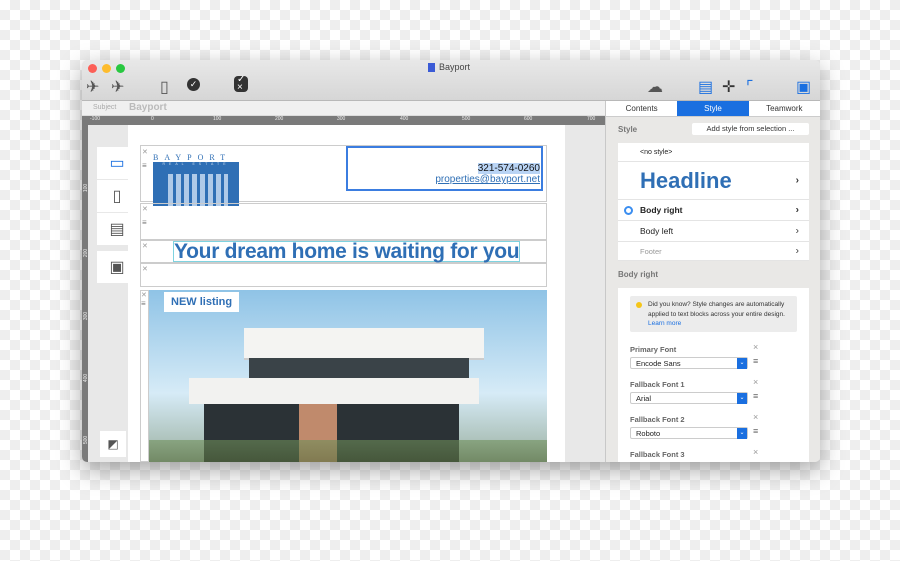  I want to click on subject-input: Bayport, so click(148, 107).